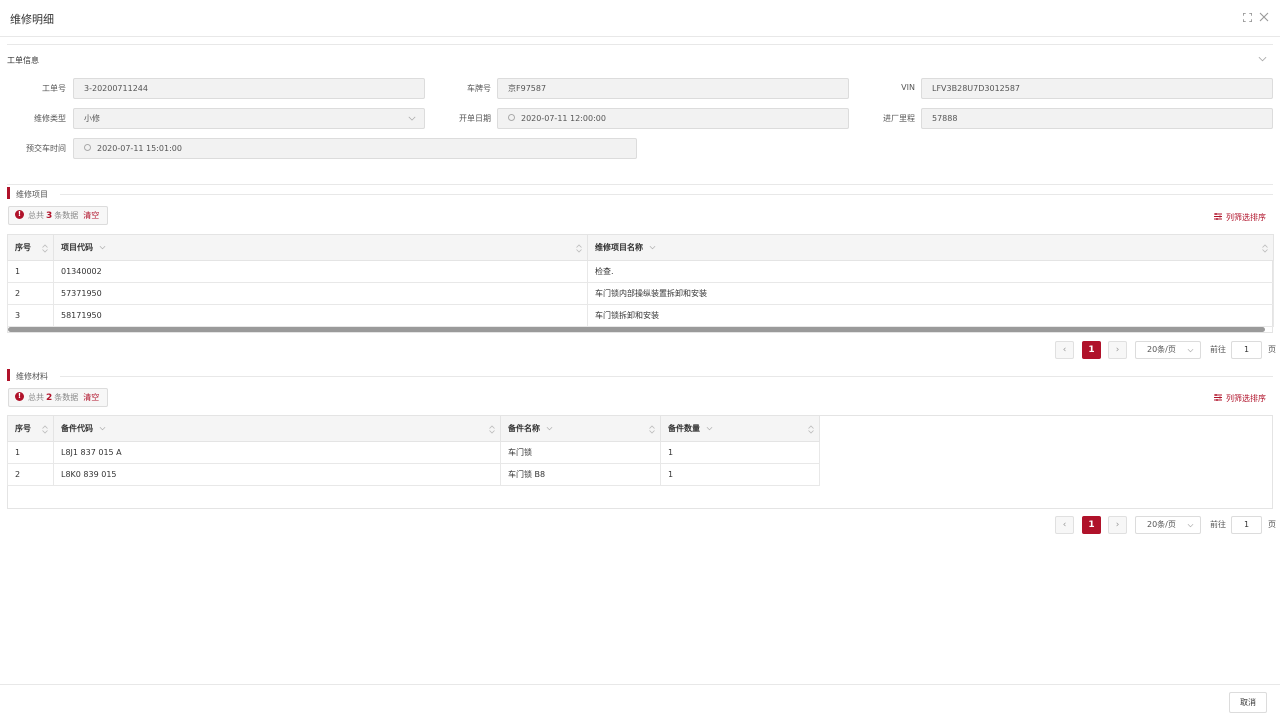 The width and height of the screenshot is (1280, 719). What do you see at coordinates (740, 428) in the screenshot?
I see `column-header: 备件数量` at bounding box center [740, 428].